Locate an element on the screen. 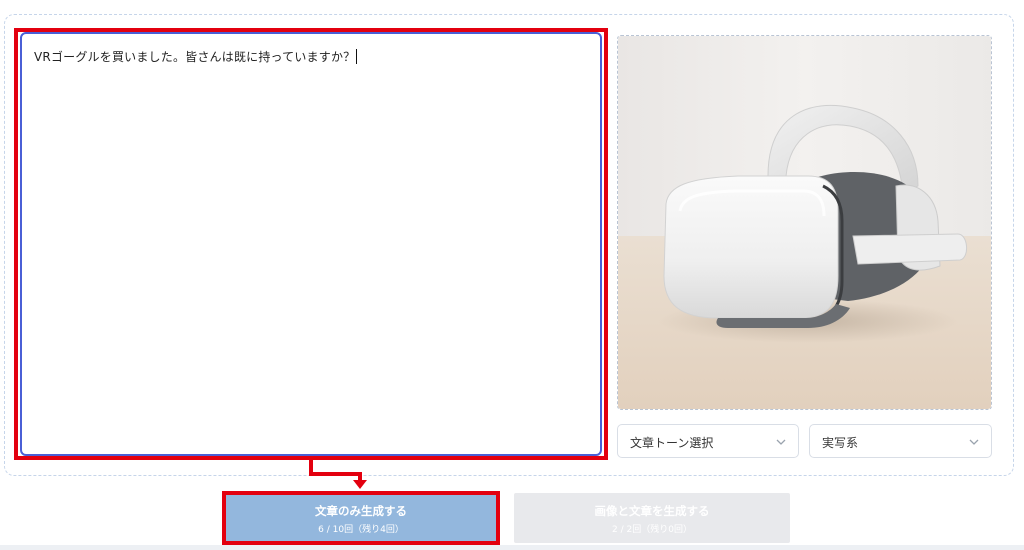  generate-text-only-quota: 6 / 10回（残り4回） is located at coordinates (361, 530).